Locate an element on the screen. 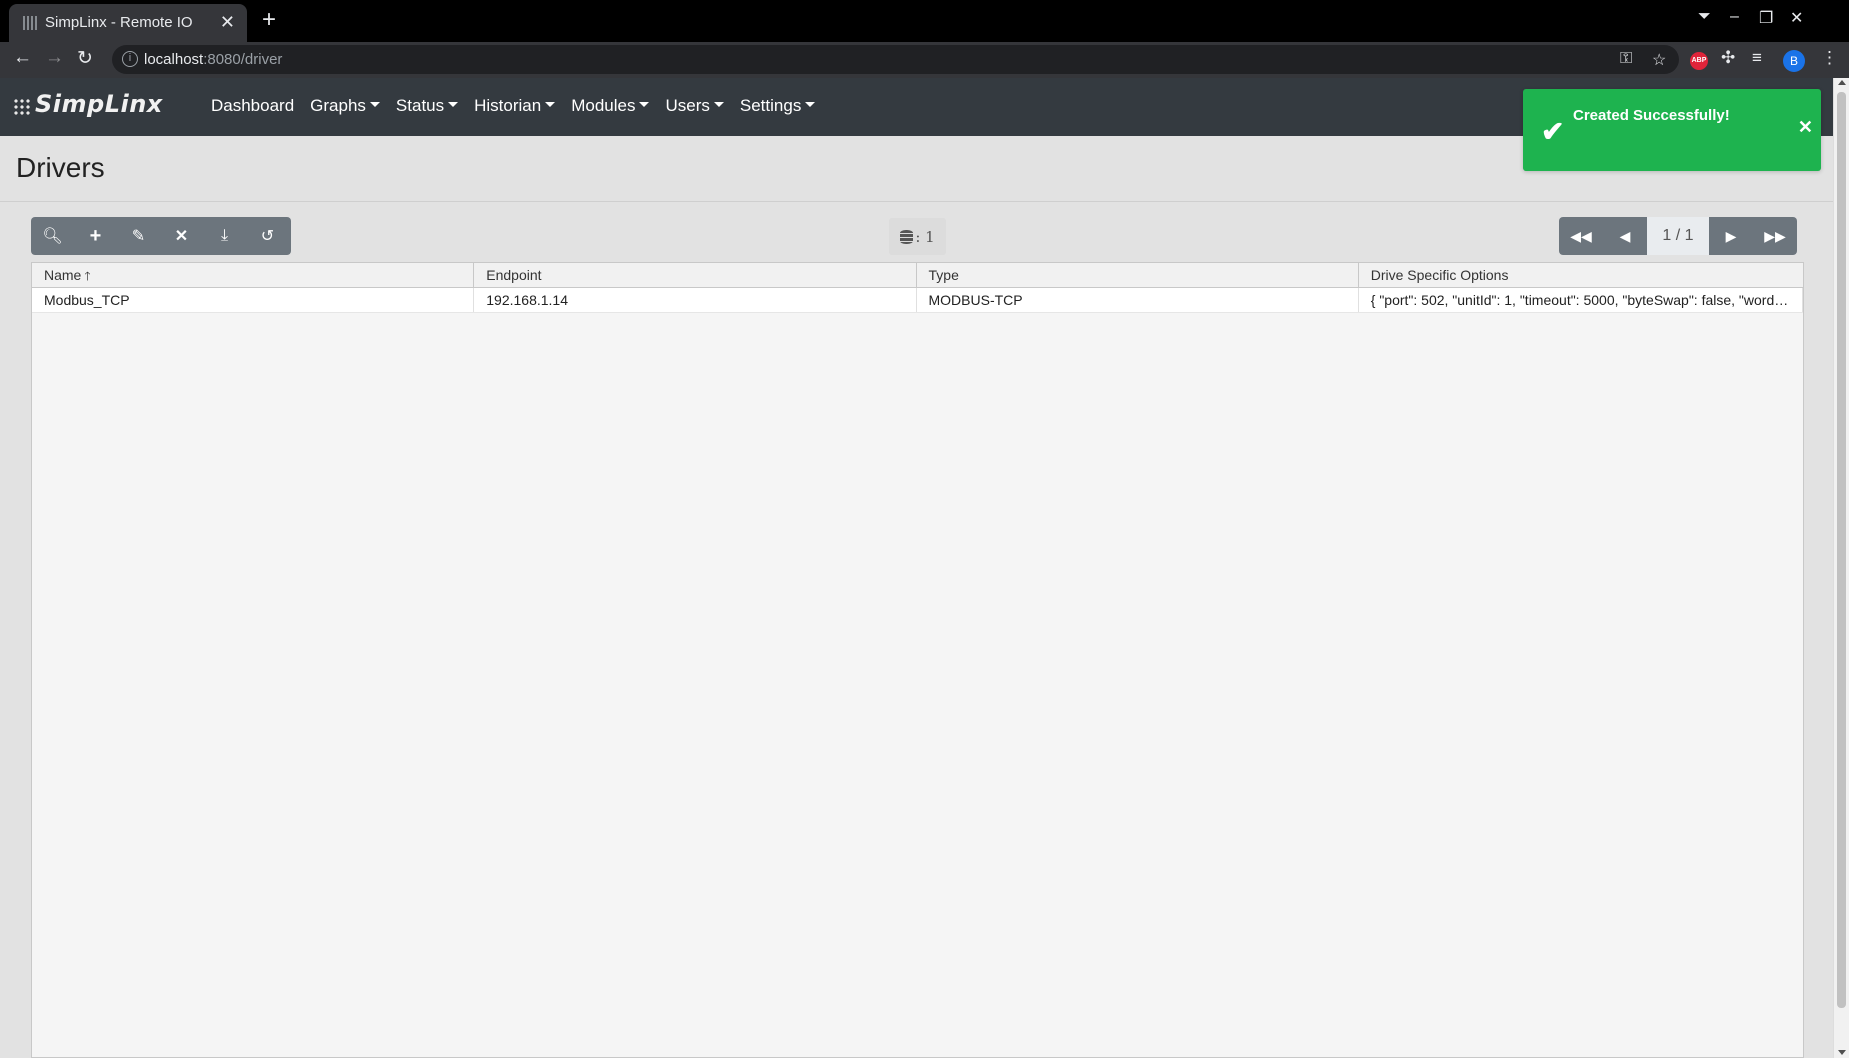 The width and height of the screenshot is (1849, 1058). close-window-icon: ✕ is located at coordinates (1796, 18).